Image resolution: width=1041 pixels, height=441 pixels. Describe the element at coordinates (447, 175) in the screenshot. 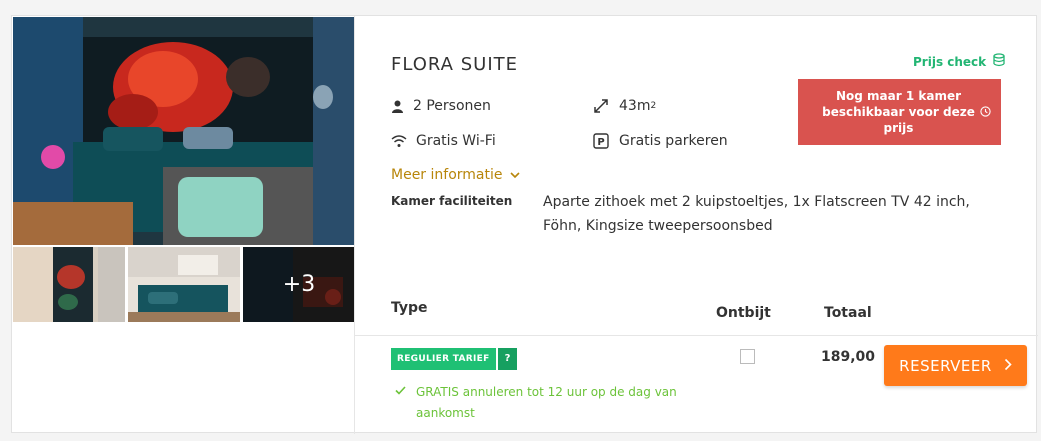

I see `more-info-label: Meer informatie` at that location.